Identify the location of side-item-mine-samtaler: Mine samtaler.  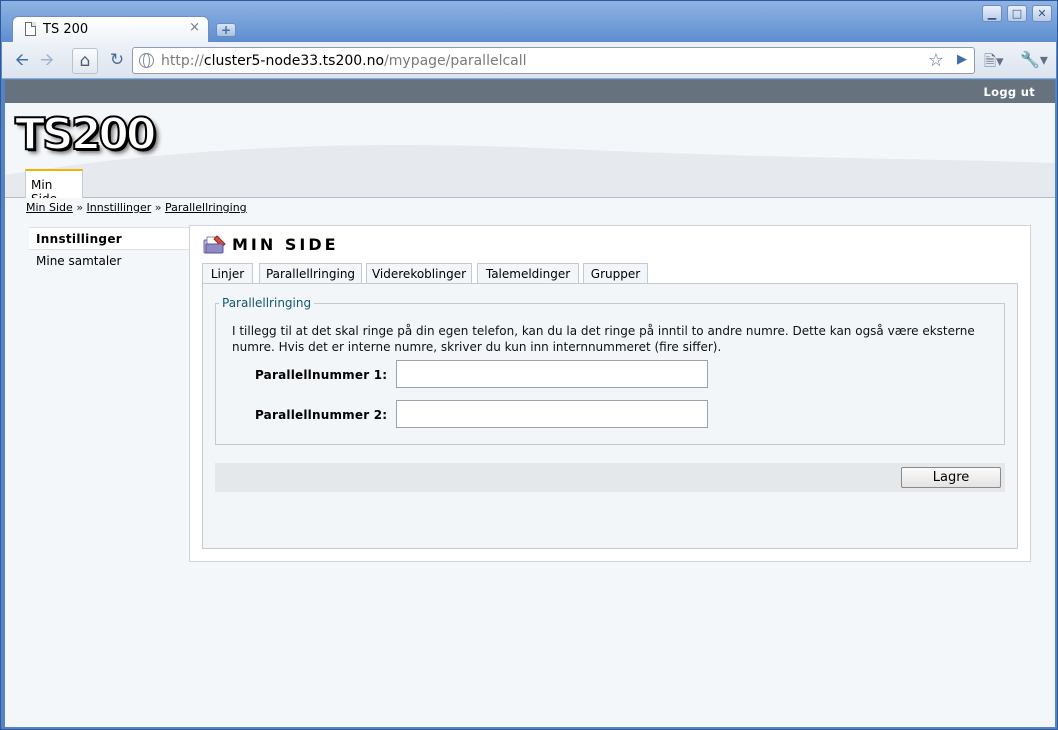
(109, 261).